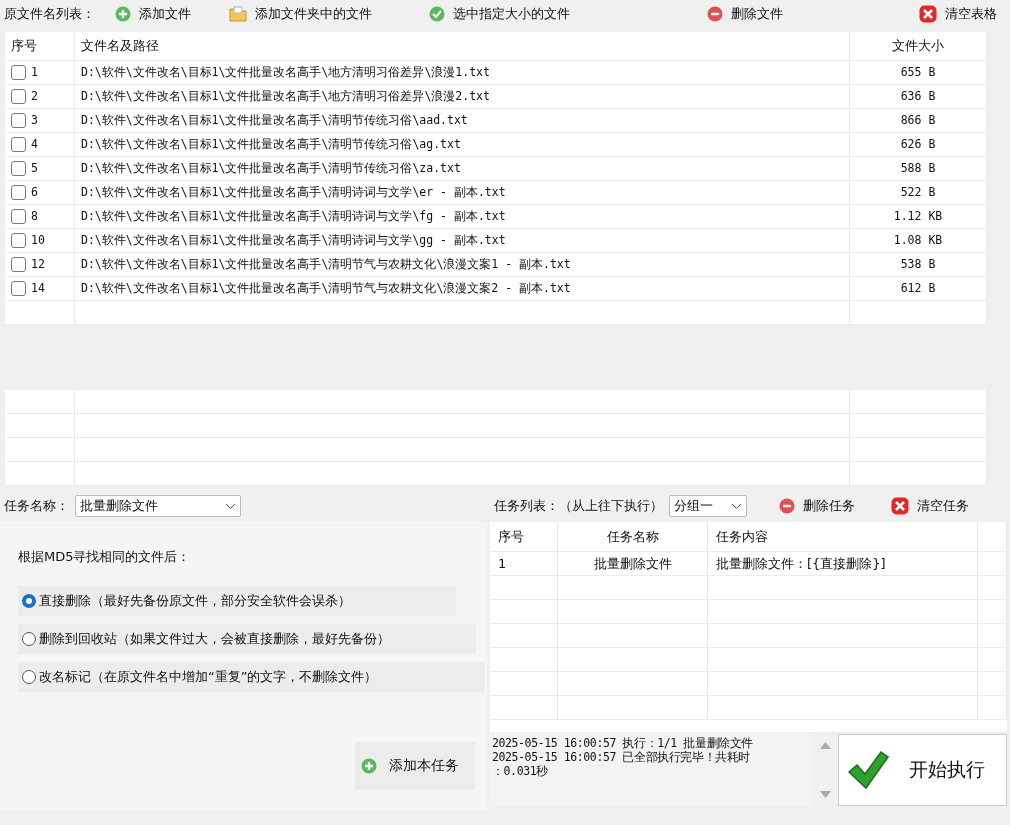  Describe the element at coordinates (462, 240) in the screenshot. I see `file-path-cell: D:\软件\文件改名\目标1\文件批量改名高手\清明诗词与文学\gg - 副本.txt` at that location.